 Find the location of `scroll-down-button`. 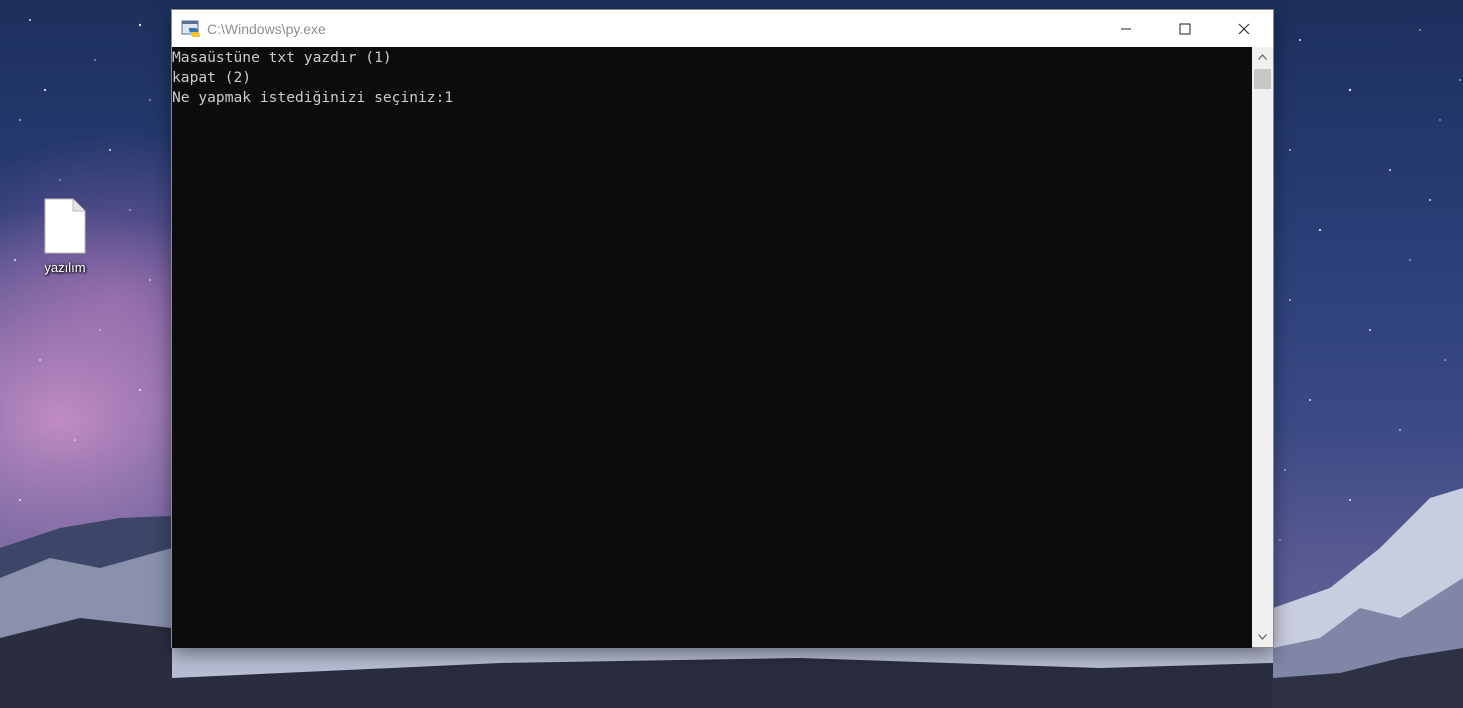

scroll-down-button is located at coordinates (1262, 637).